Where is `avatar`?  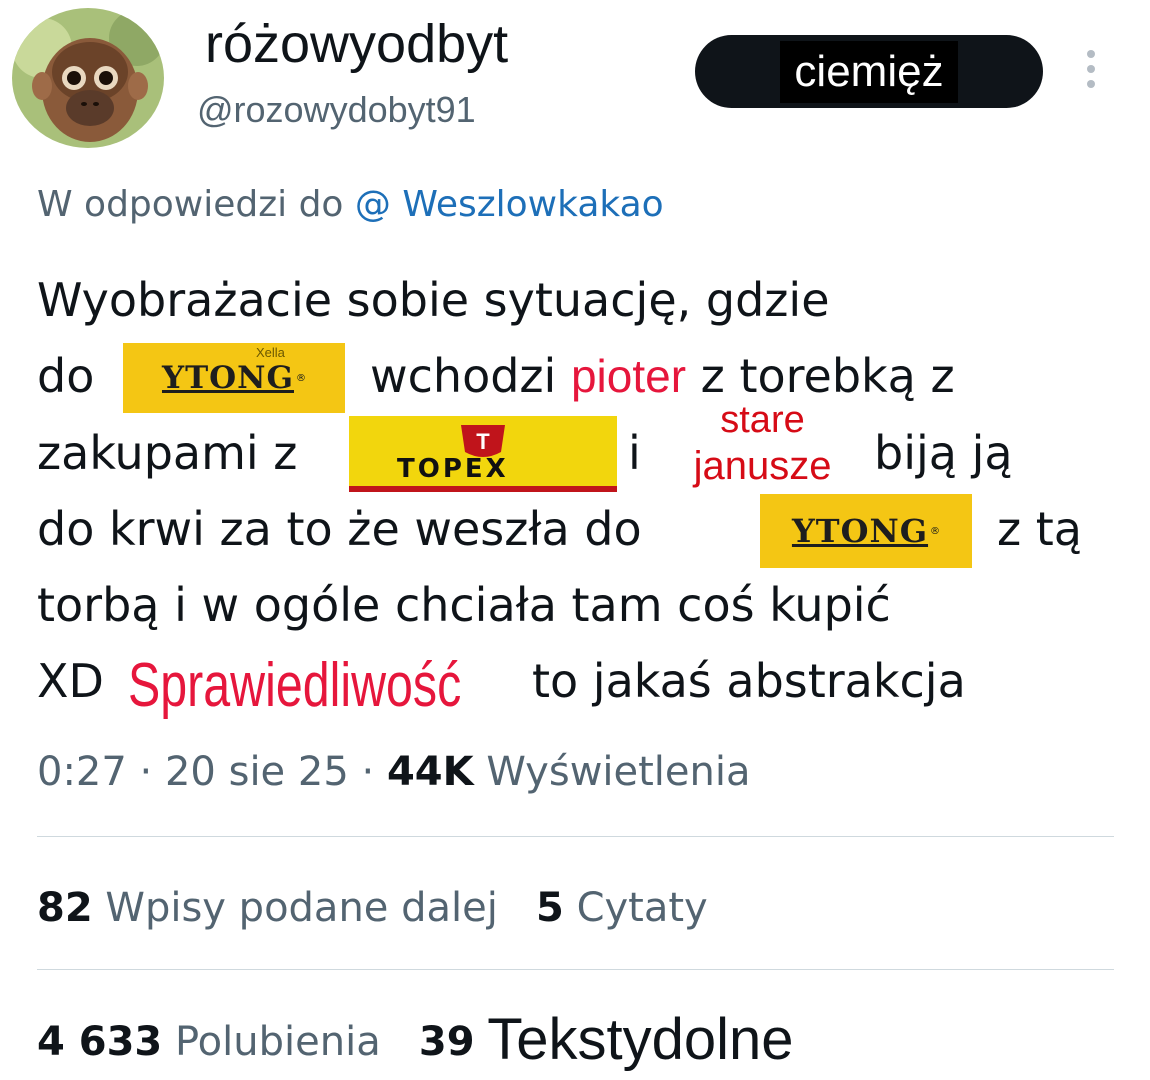 avatar is located at coordinates (88, 78).